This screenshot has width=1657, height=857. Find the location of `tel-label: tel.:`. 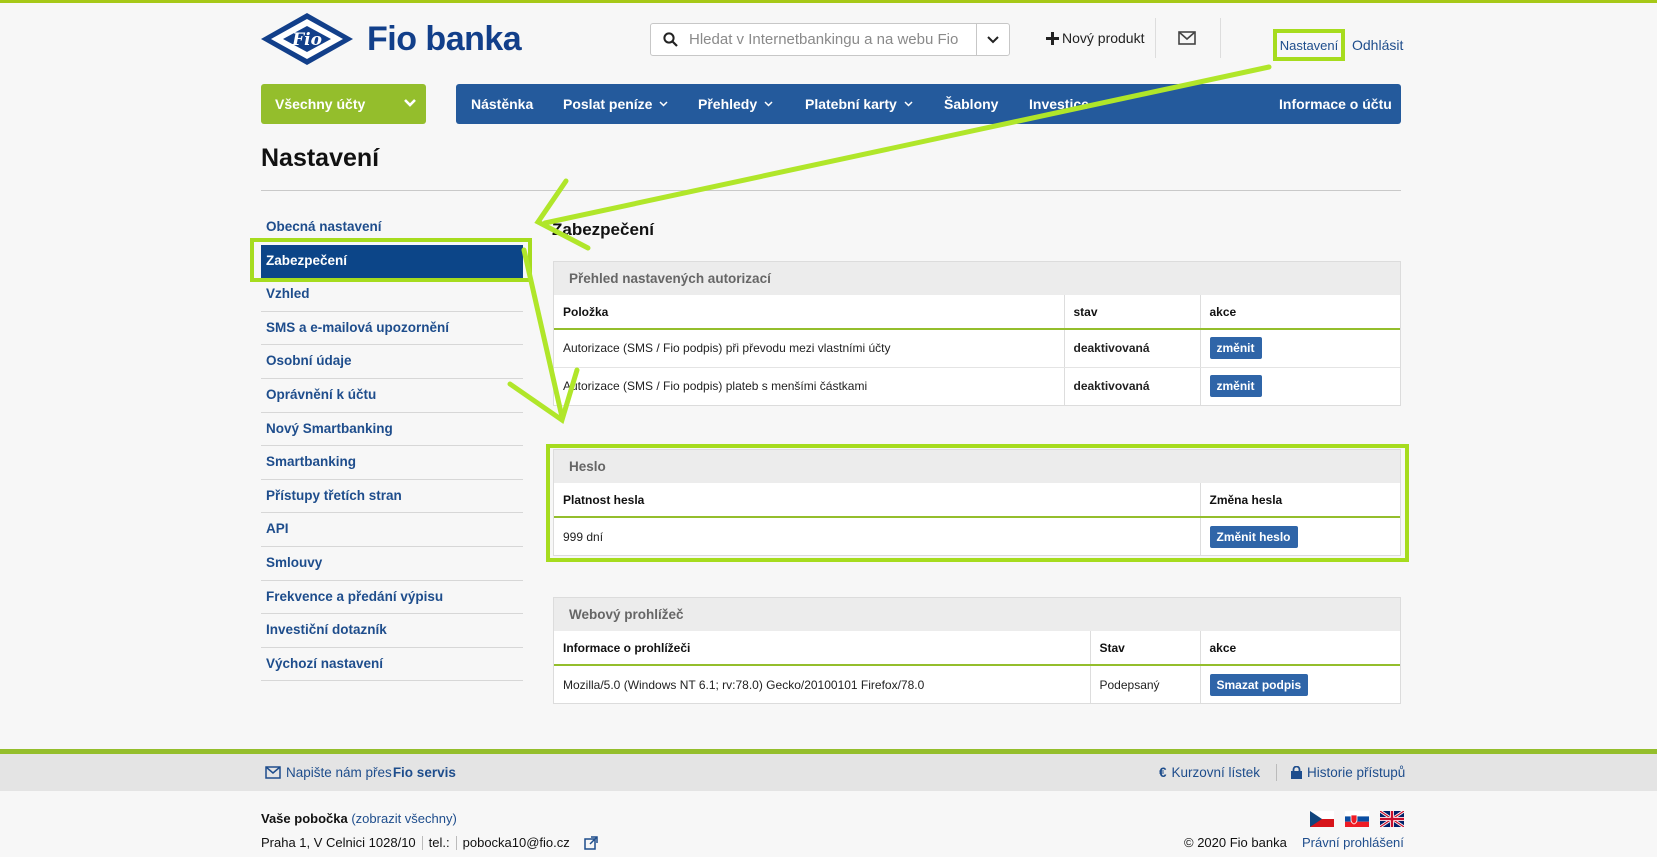

tel-label: tel.: is located at coordinates (439, 842).